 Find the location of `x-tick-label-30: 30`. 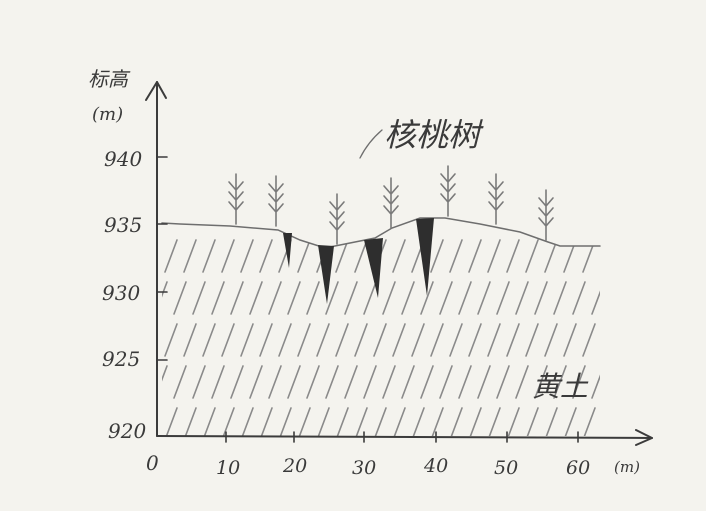

x-tick-label-30: 30 is located at coordinates (364, 468).